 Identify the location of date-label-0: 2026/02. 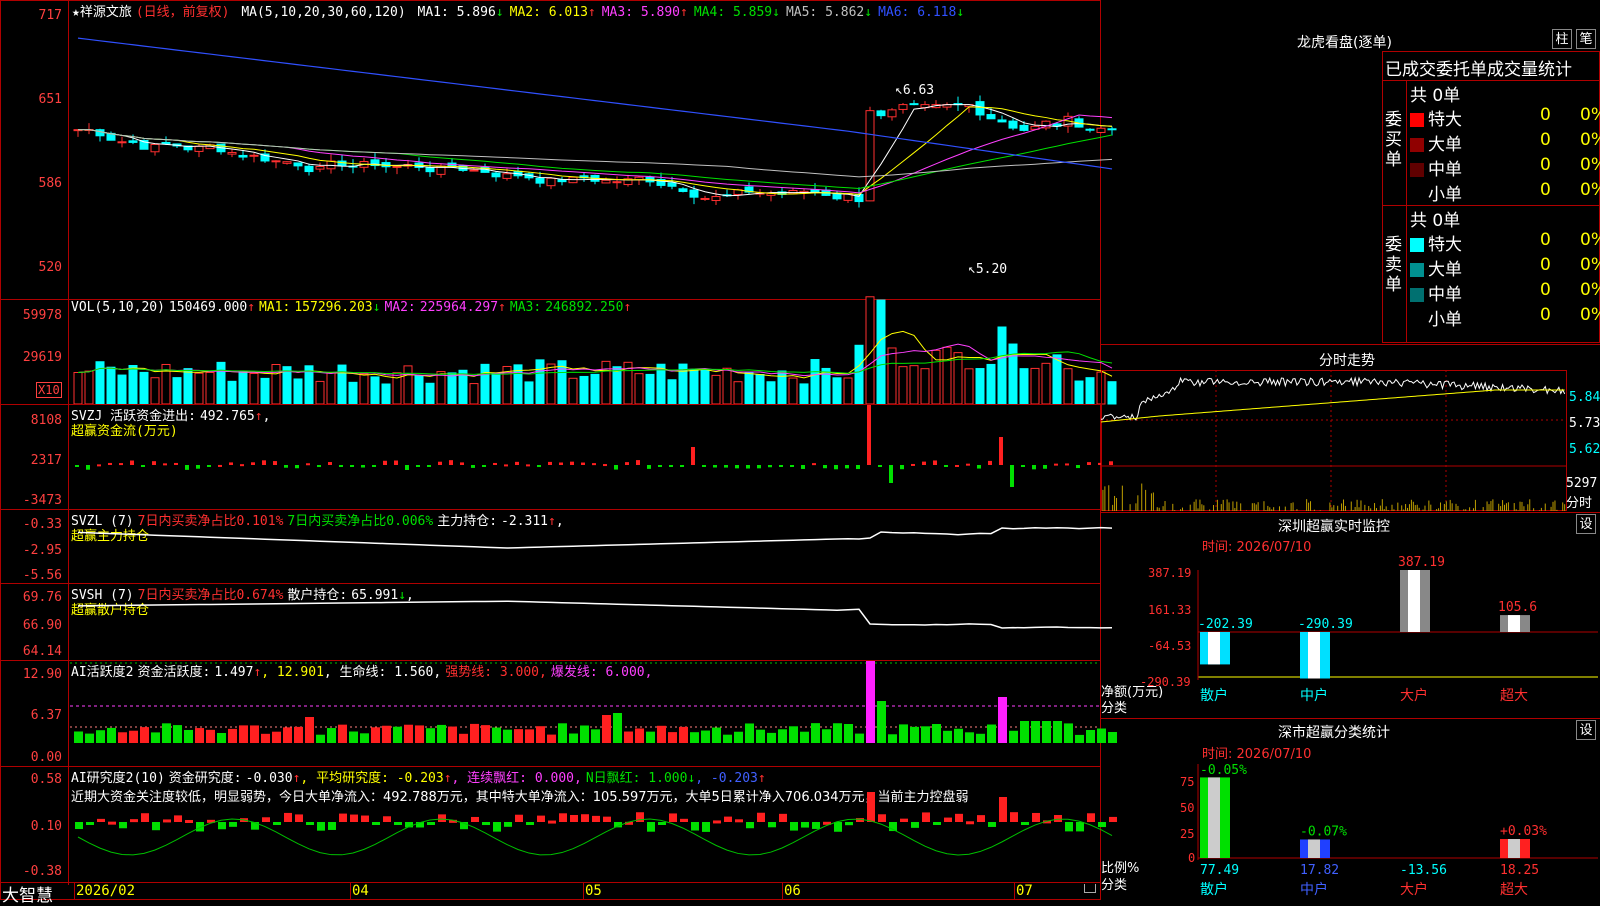
(106, 891).